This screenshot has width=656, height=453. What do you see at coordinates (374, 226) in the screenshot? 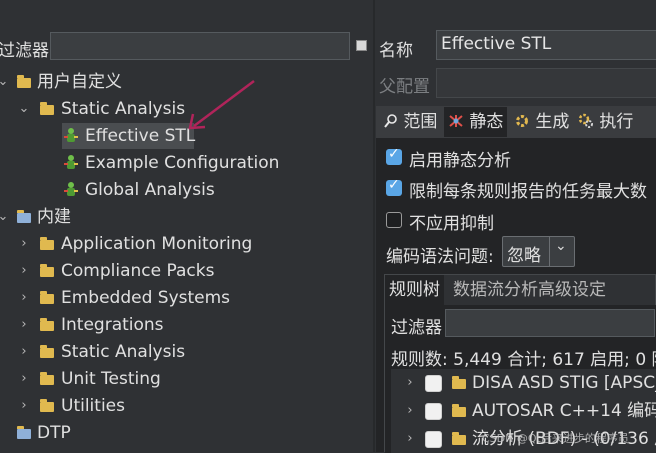
I see `panel-divider` at bounding box center [374, 226].